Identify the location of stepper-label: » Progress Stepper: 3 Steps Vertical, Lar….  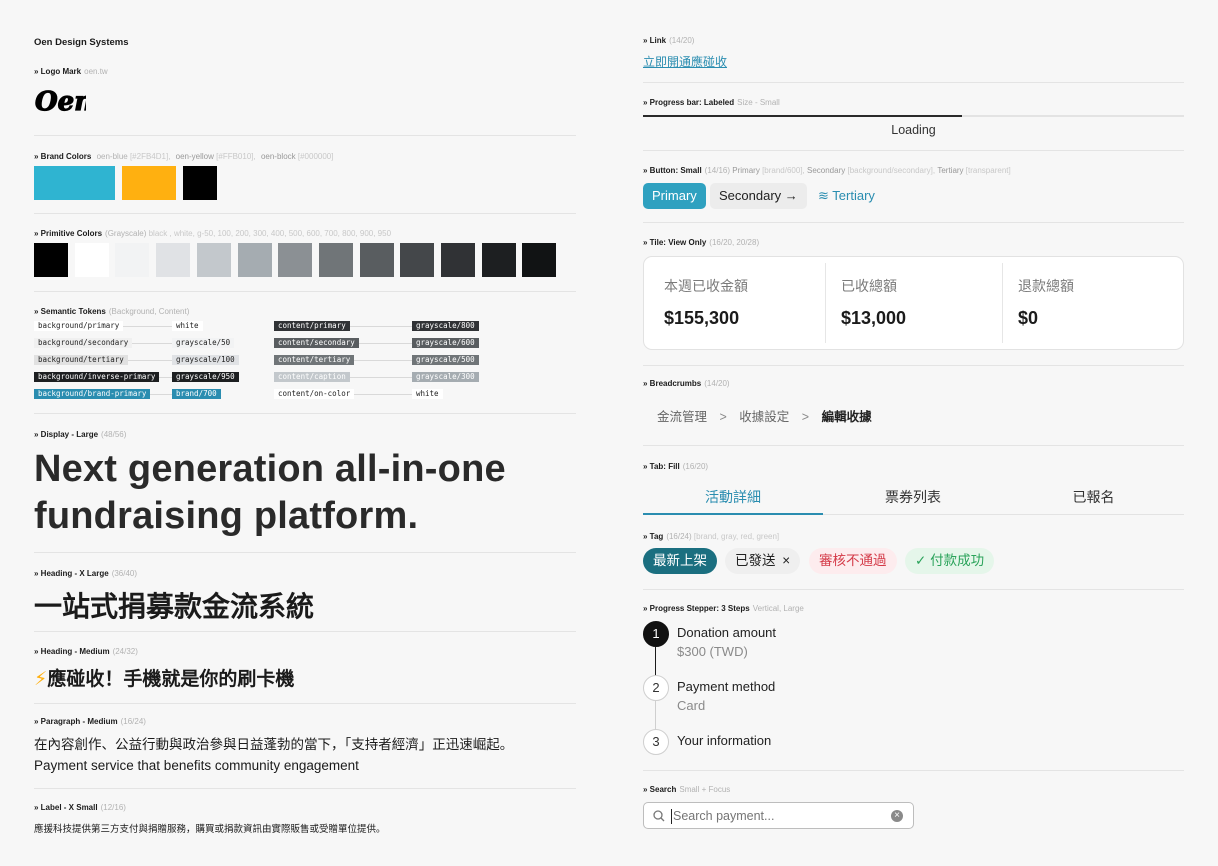
(723, 608).